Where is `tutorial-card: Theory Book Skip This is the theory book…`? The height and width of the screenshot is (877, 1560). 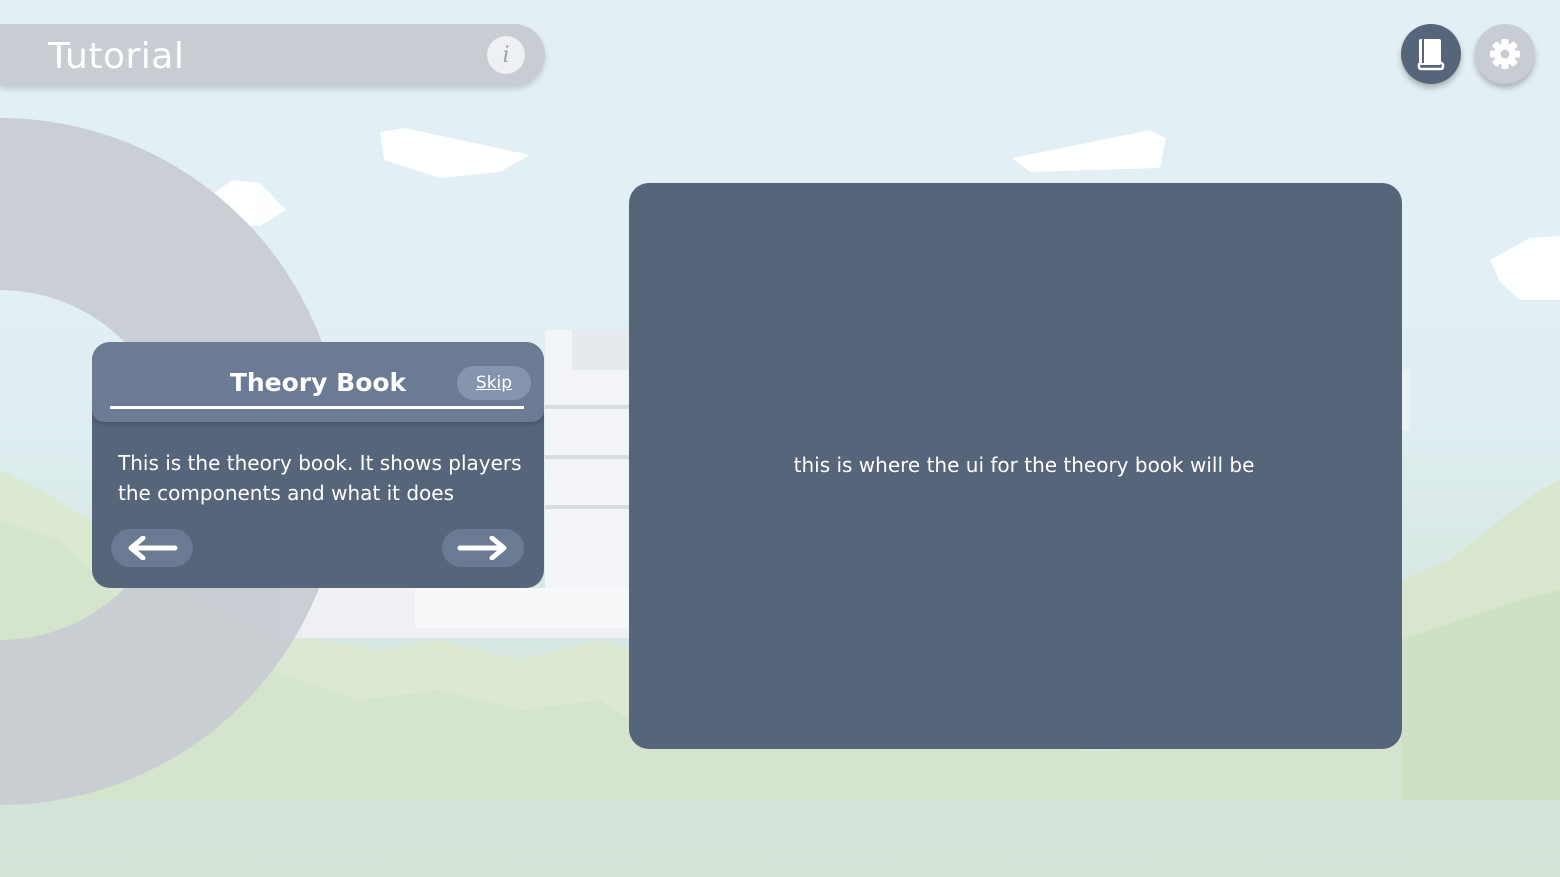 tutorial-card: Theory Book Skip This is the theory book… is located at coordinates (318, 465).